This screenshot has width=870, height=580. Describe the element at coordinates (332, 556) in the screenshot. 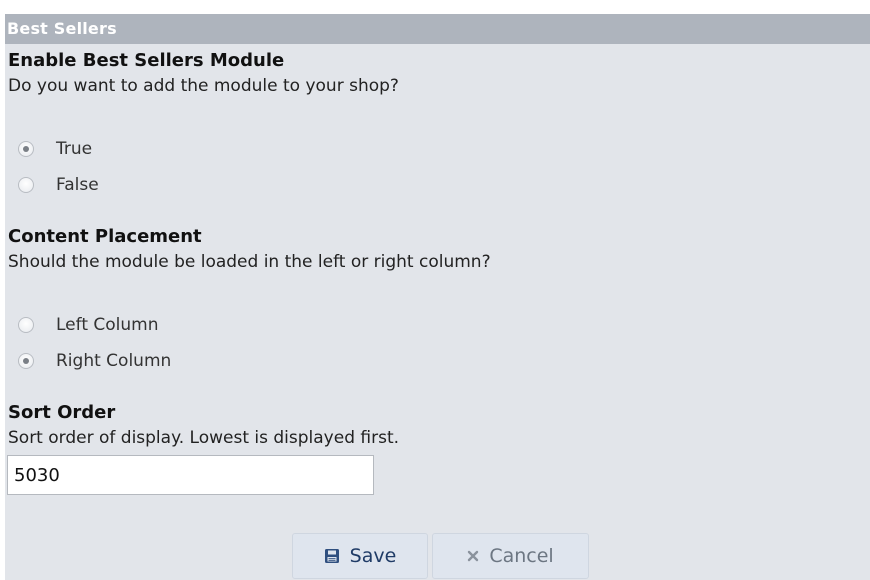

I see `save-icon` at that location.